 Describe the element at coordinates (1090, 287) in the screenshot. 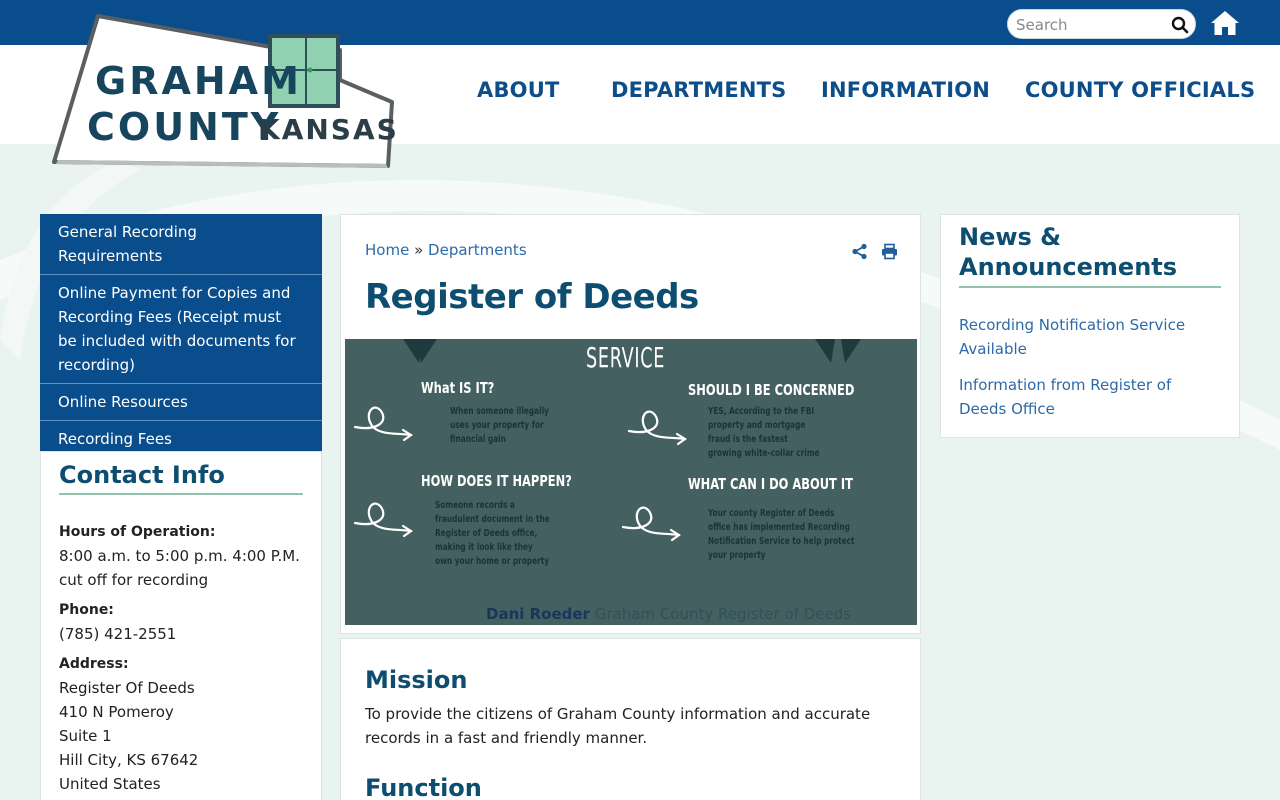

I see `news-title-rule` at that location.